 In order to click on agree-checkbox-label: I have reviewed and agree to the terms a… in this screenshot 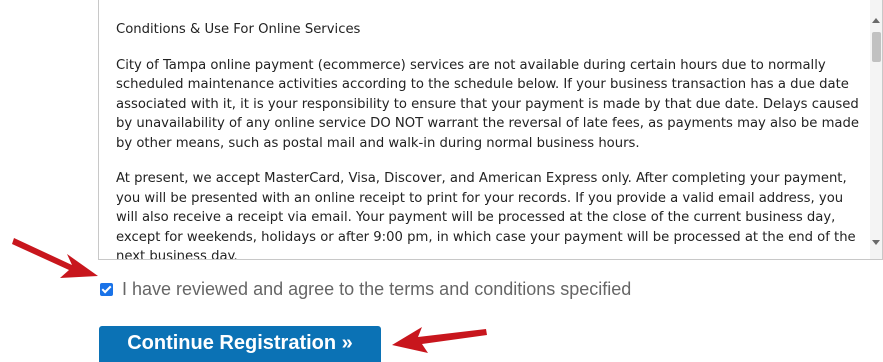, I will do `click(376, 289)`.